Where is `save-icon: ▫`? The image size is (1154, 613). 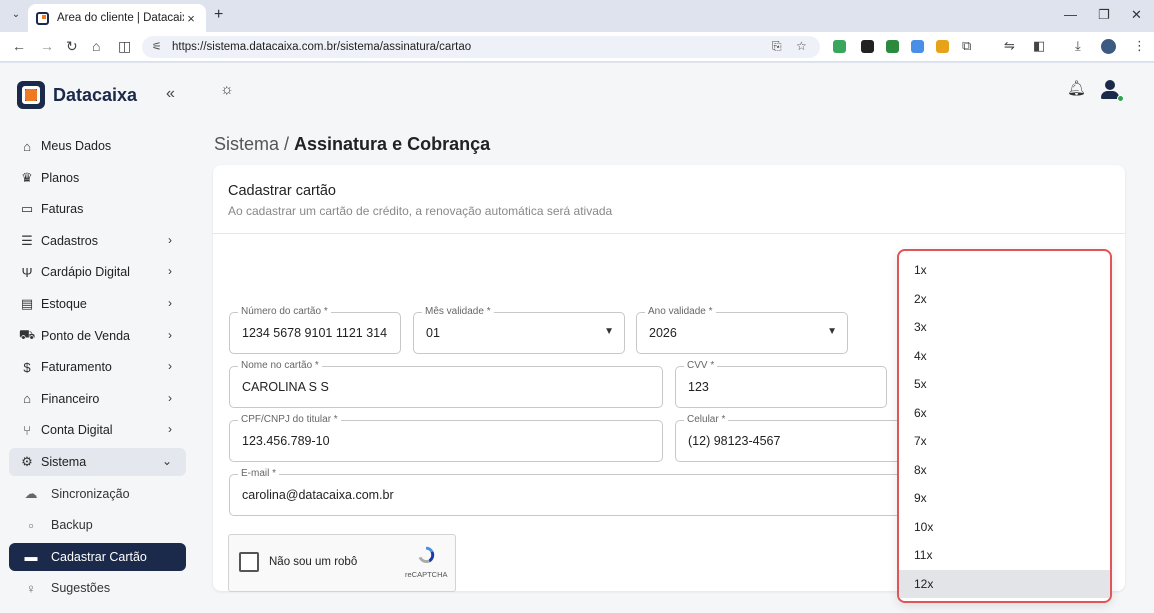 save-icon: ▫ is located at coordinates (31, 525).